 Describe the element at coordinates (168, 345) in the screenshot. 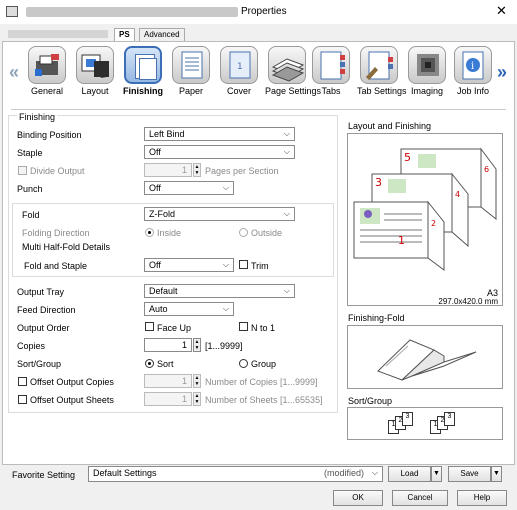

I see `copies-input: 1` at that location.